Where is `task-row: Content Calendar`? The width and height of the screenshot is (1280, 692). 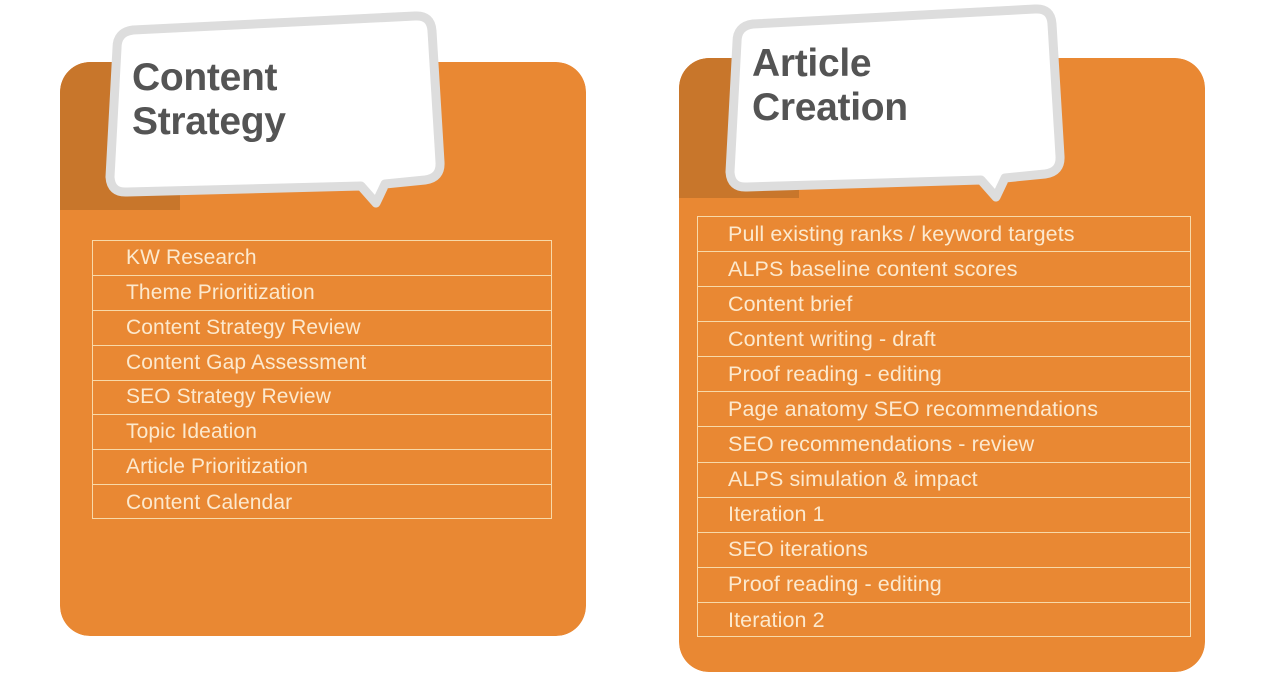
task-row: Content Calendar is located at coordinates (322, 502).